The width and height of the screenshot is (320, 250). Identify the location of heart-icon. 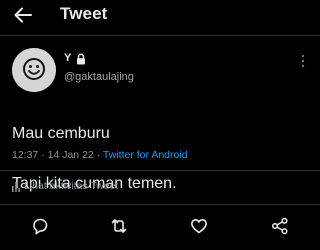
(199, 226).